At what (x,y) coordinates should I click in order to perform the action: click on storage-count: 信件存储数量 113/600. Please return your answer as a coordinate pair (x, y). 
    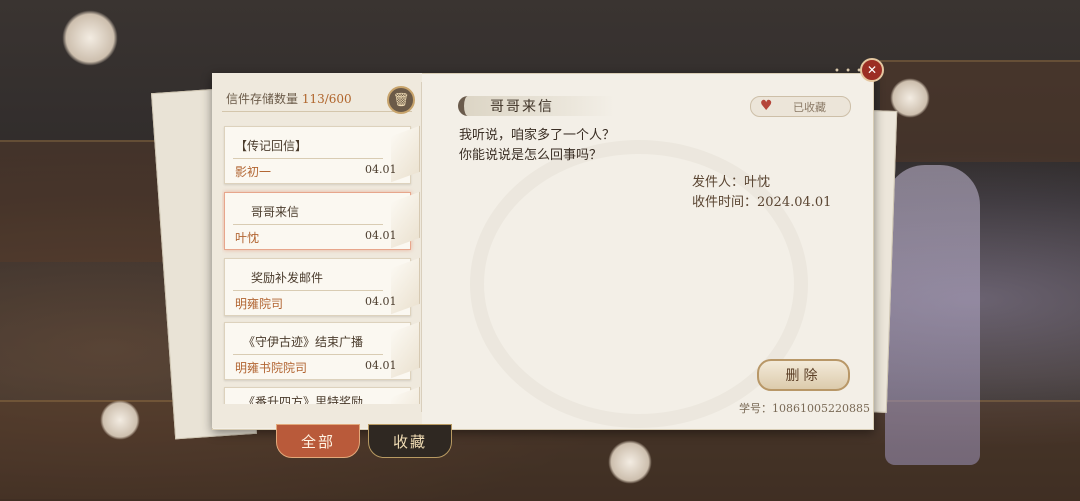
    Looking at the image, I should click on (289, 98).